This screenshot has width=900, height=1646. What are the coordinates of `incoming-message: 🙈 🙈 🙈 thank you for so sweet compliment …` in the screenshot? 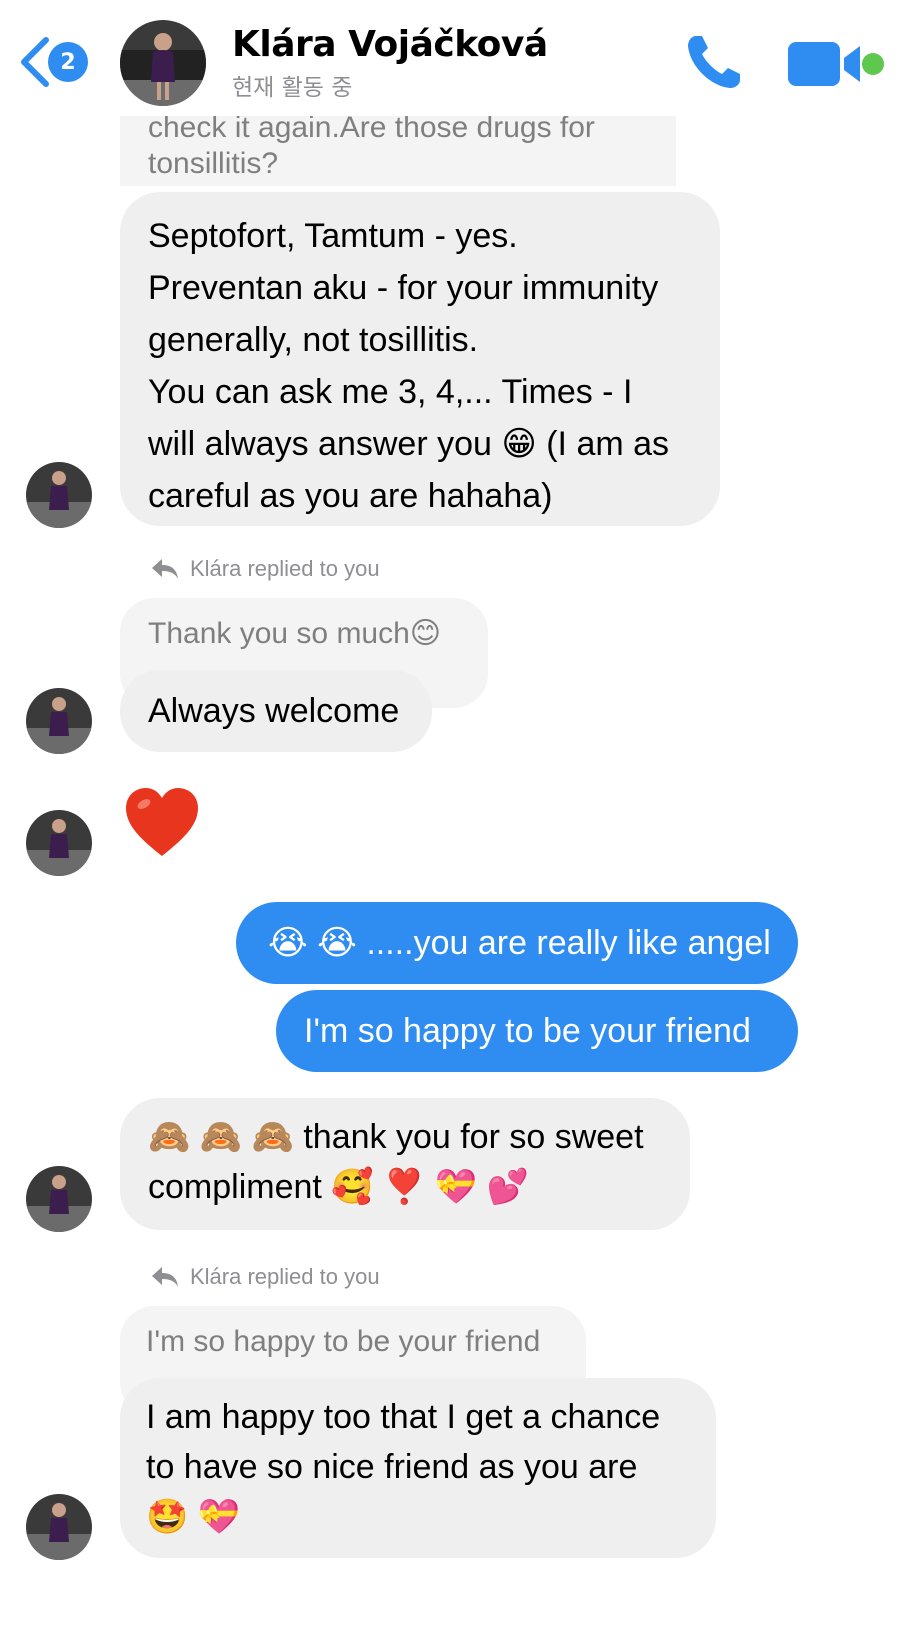 It's located at (405, 1164).